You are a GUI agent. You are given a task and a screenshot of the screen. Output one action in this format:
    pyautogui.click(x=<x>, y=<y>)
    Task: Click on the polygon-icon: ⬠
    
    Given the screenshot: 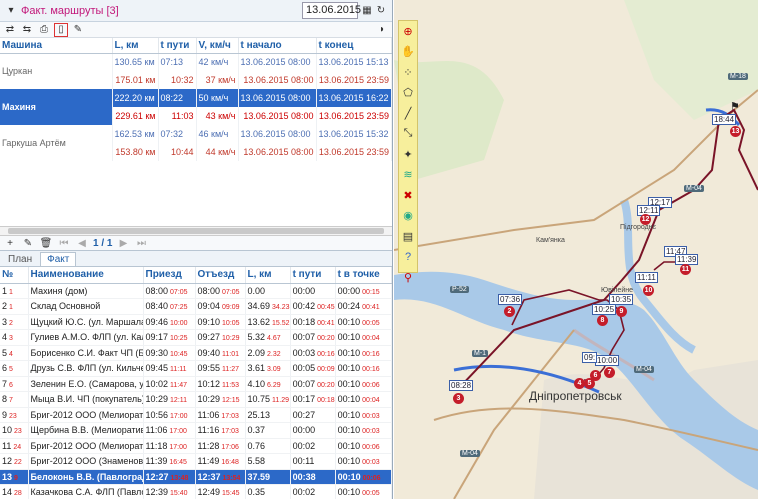 What is the action you would take?
    pyautogui.click(x=408, y=93)
    